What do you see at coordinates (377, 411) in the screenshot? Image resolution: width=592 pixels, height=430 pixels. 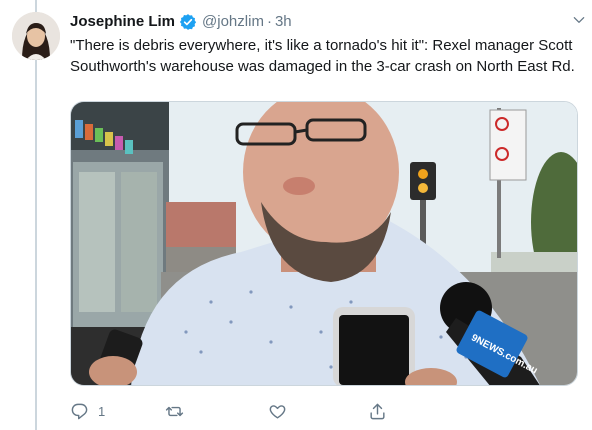 I see `share-icon` at bounding box center [377, 411].